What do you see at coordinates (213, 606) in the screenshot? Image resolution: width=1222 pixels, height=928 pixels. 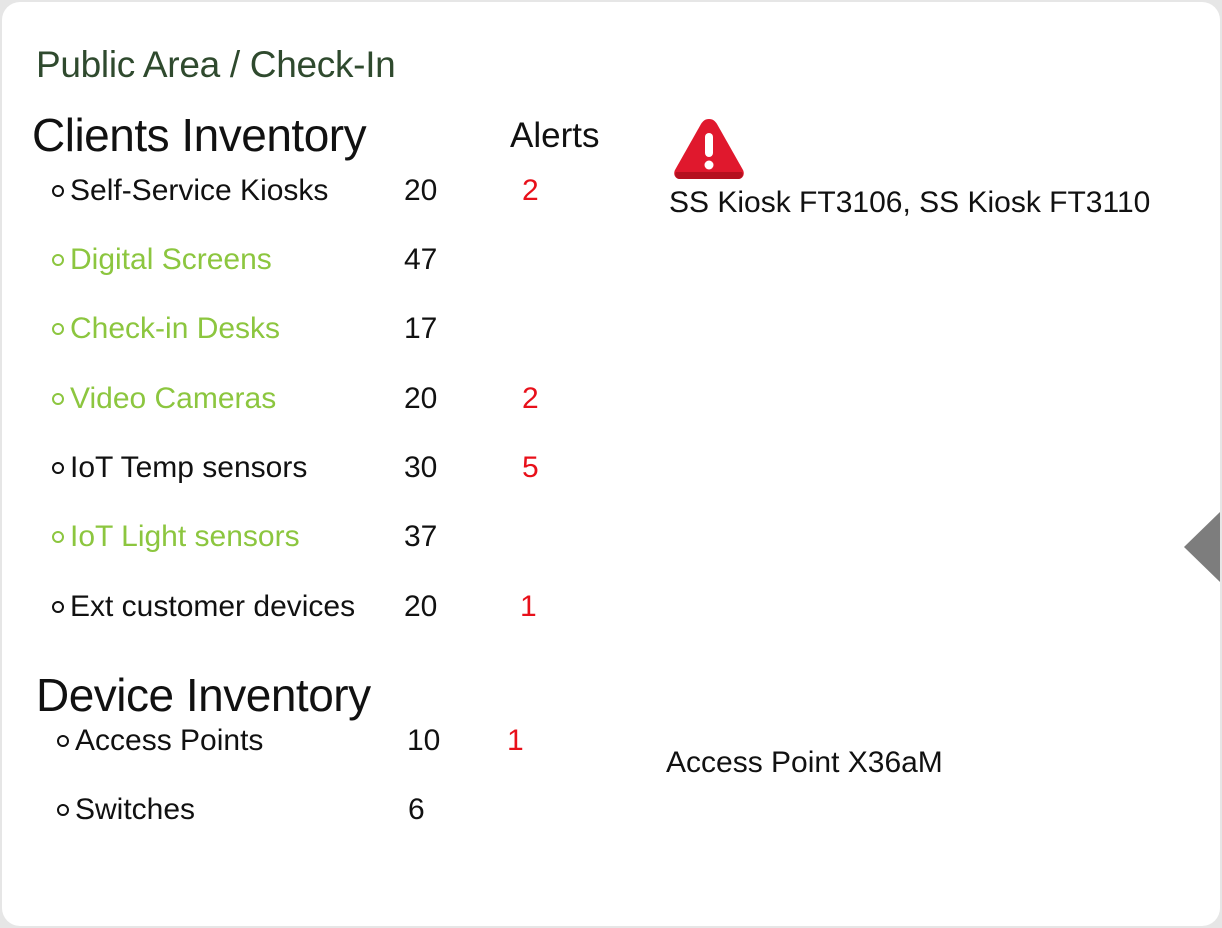 I see `client-row-label: Ext customer devices` at bounding box center [213, 606].